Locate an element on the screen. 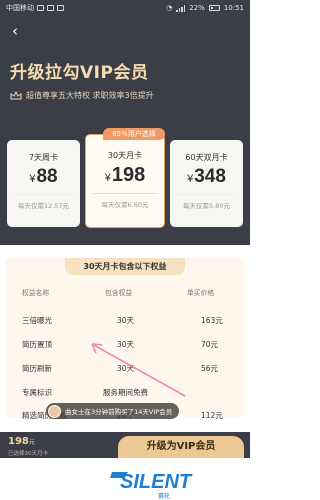 The image size is (320, 500). carrier-label: 中国移动 is located at coordinates (20, 8).